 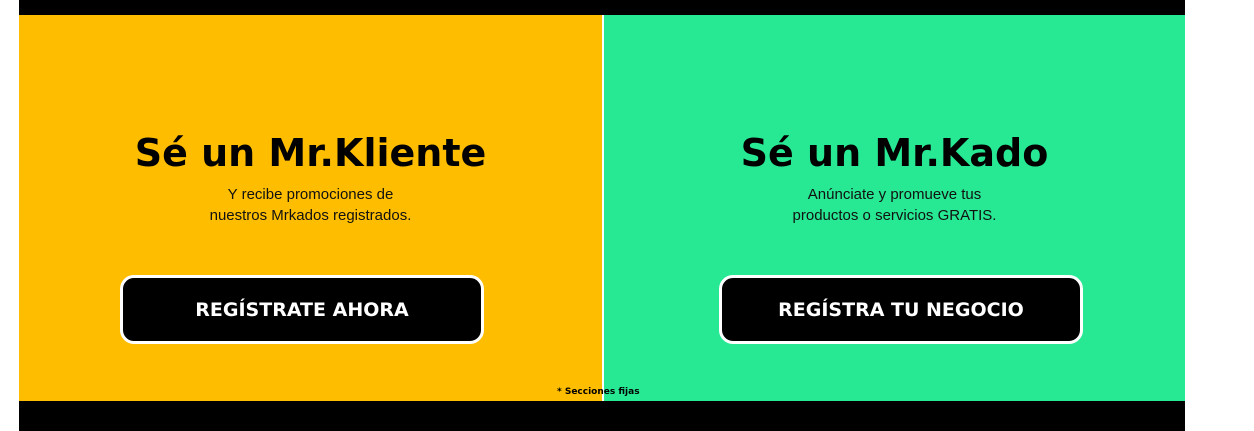 What do you see at coordinates (901, 309) in the screenshot?
I see `register-business-button: REGÍSTRA TU NEGOCIO` at bounding box center [901, 309].